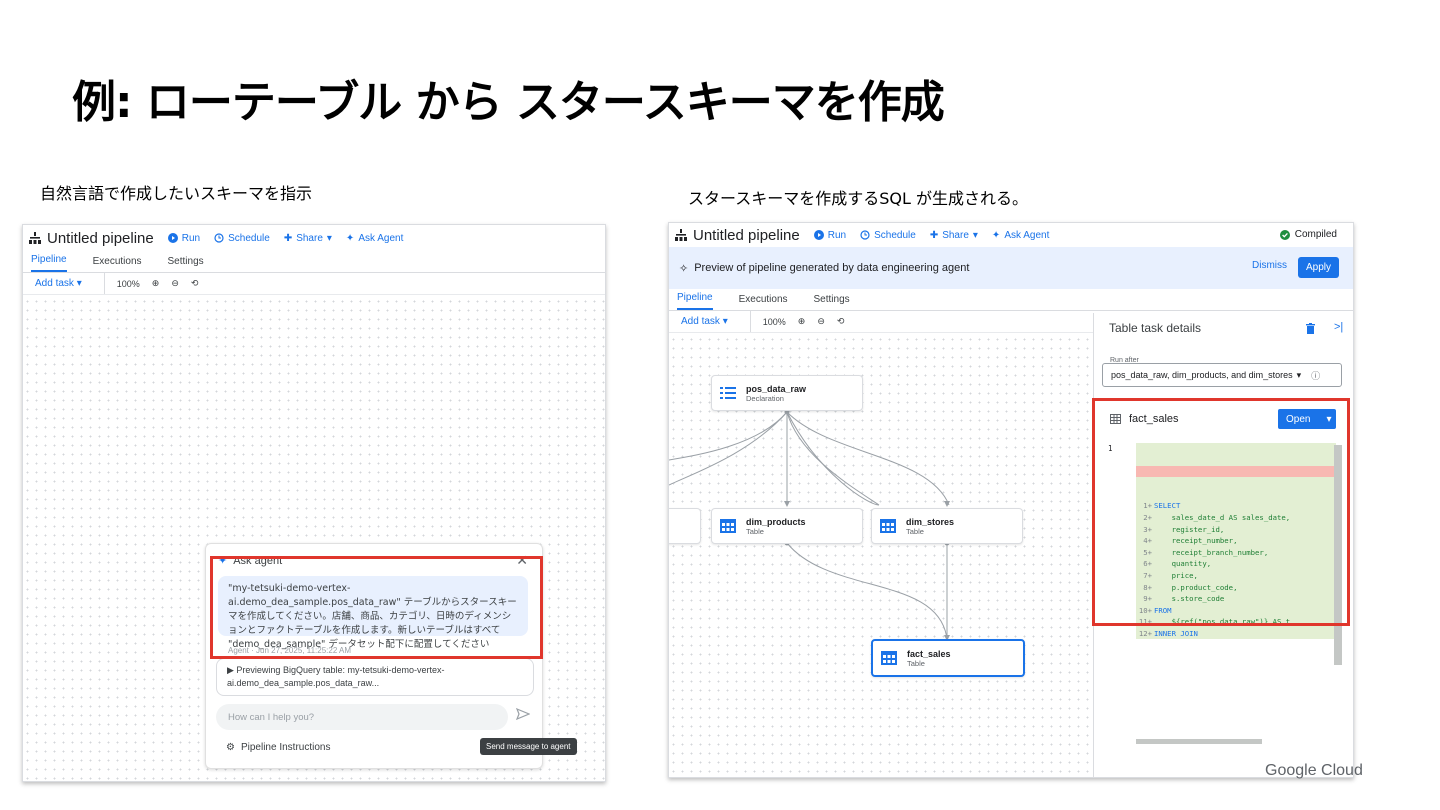  What do you see at coordinates (1269, 265) in the screenshot?
I see `dismiss-button: Dismiss` at bounding box center [1269, 265].